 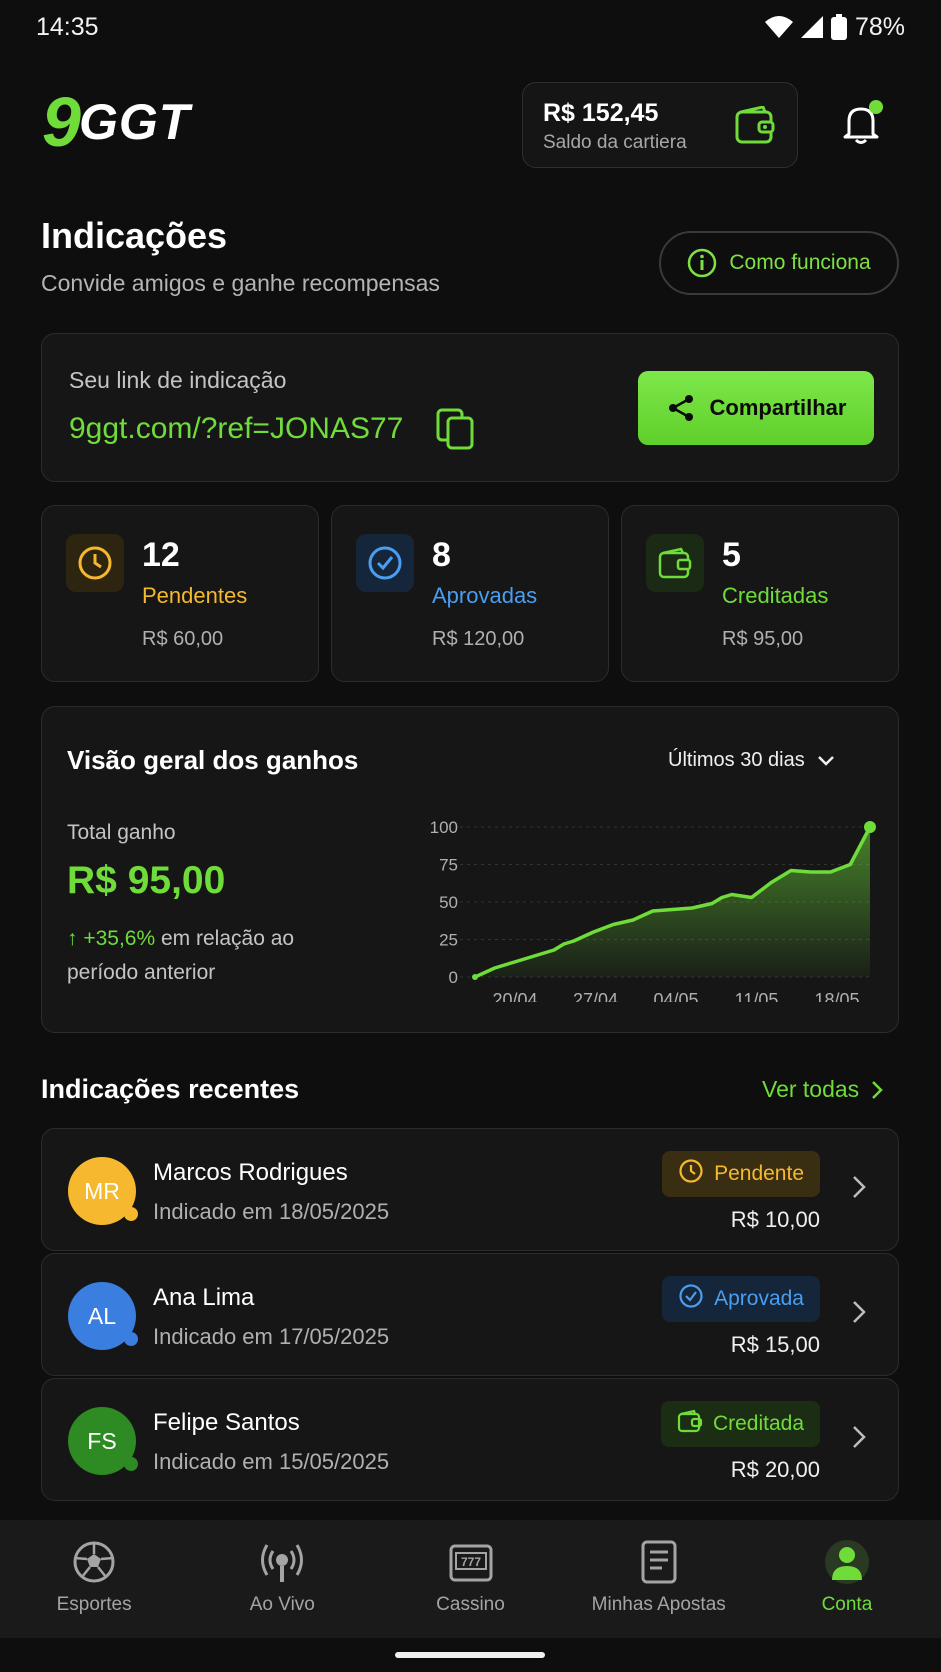 What do you see at coordinates (448, 865) in the screenshot?
I see `y-tick-label: 75` at bounding box center [448, 865].